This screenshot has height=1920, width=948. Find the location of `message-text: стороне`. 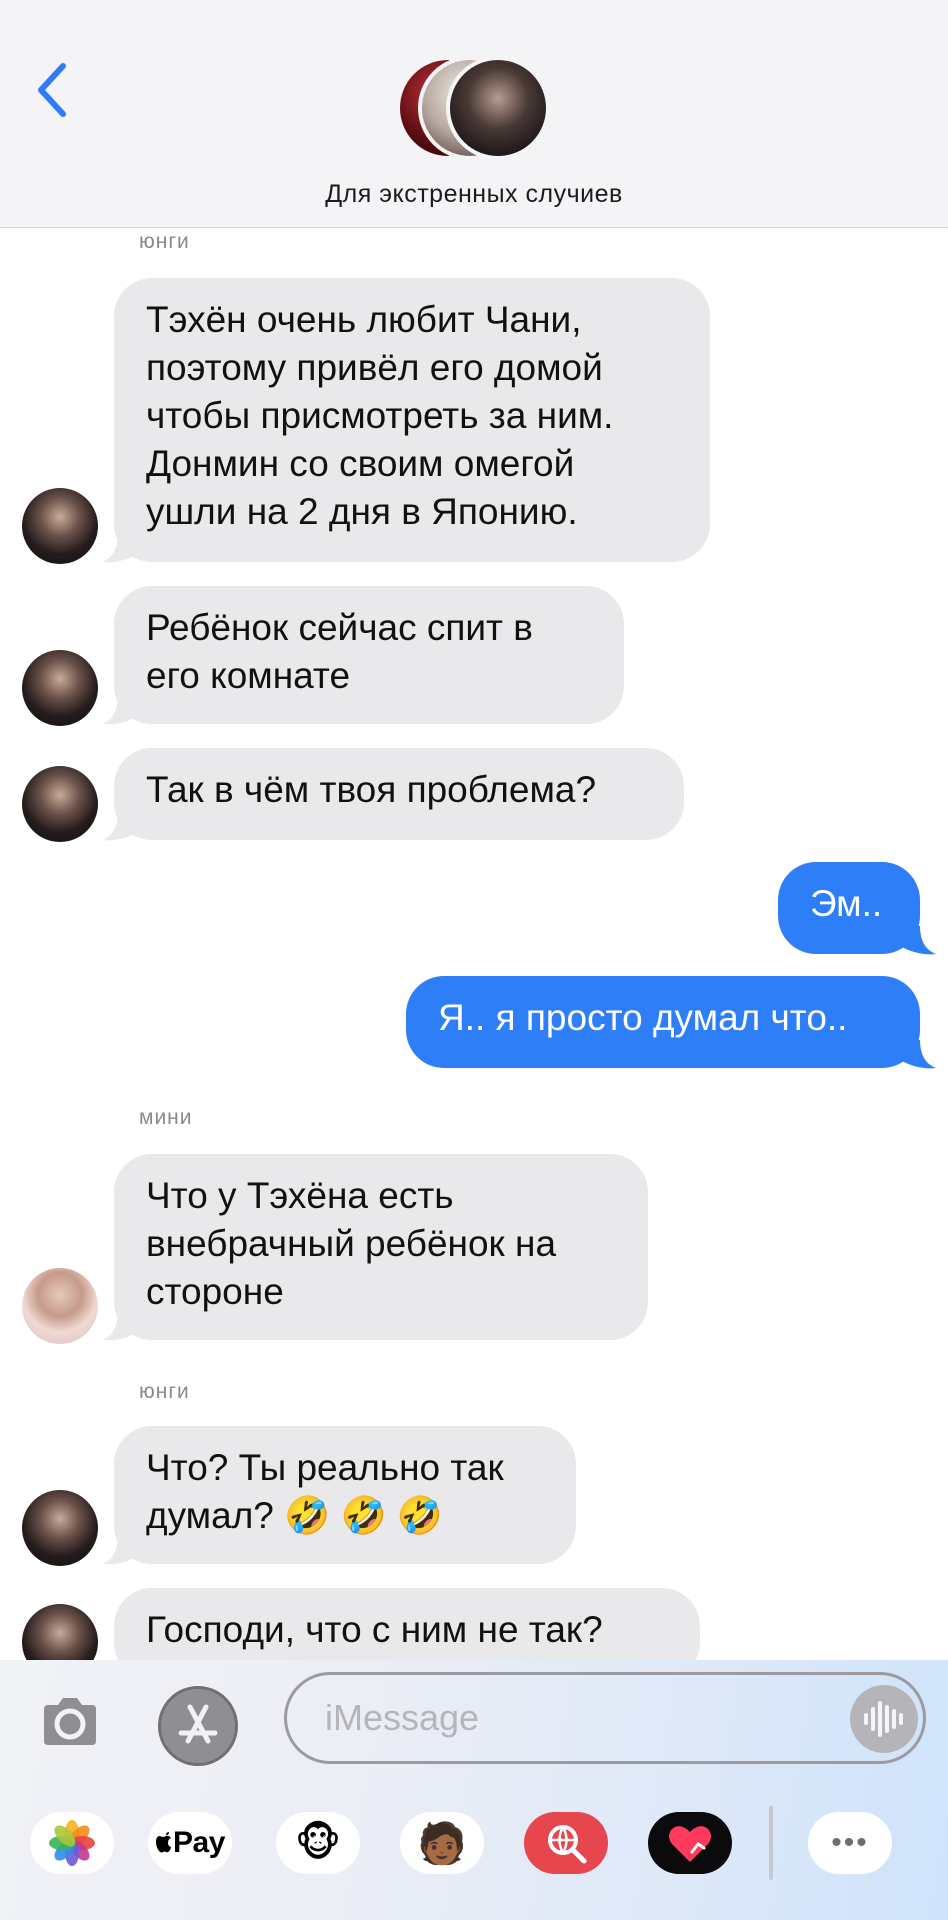

message-text: стороне is located at coordinates (215, 1291).